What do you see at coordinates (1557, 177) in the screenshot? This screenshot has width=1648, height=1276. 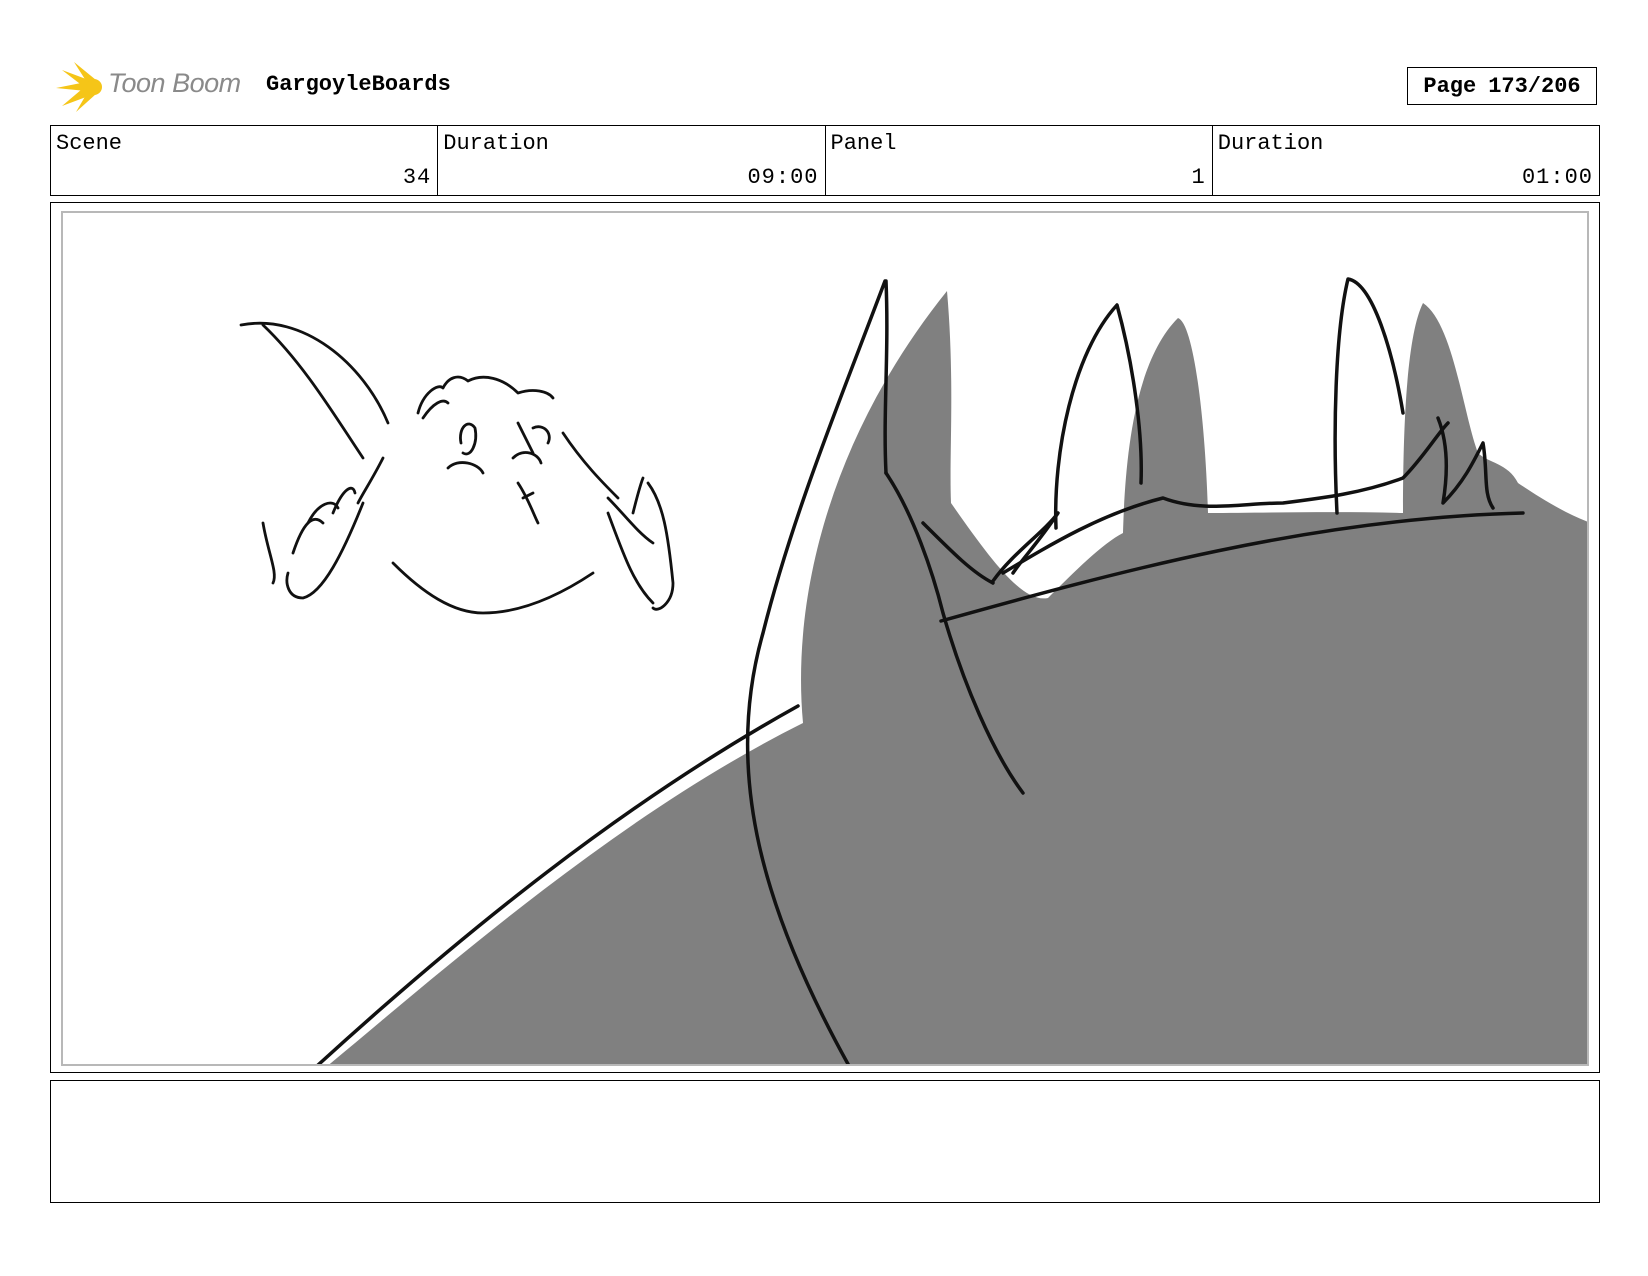 I see `panel-duration-value: 01:00` at bounding box center [1557, 177].